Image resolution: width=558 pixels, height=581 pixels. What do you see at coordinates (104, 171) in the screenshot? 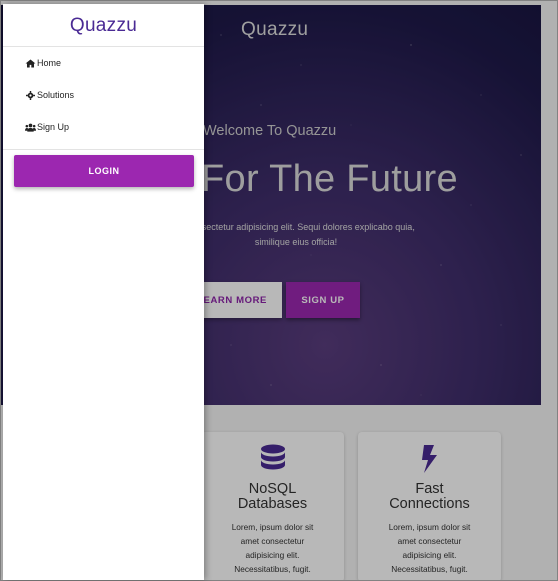
I see `login-button: LOGIN` at bounding box center [104, 171].